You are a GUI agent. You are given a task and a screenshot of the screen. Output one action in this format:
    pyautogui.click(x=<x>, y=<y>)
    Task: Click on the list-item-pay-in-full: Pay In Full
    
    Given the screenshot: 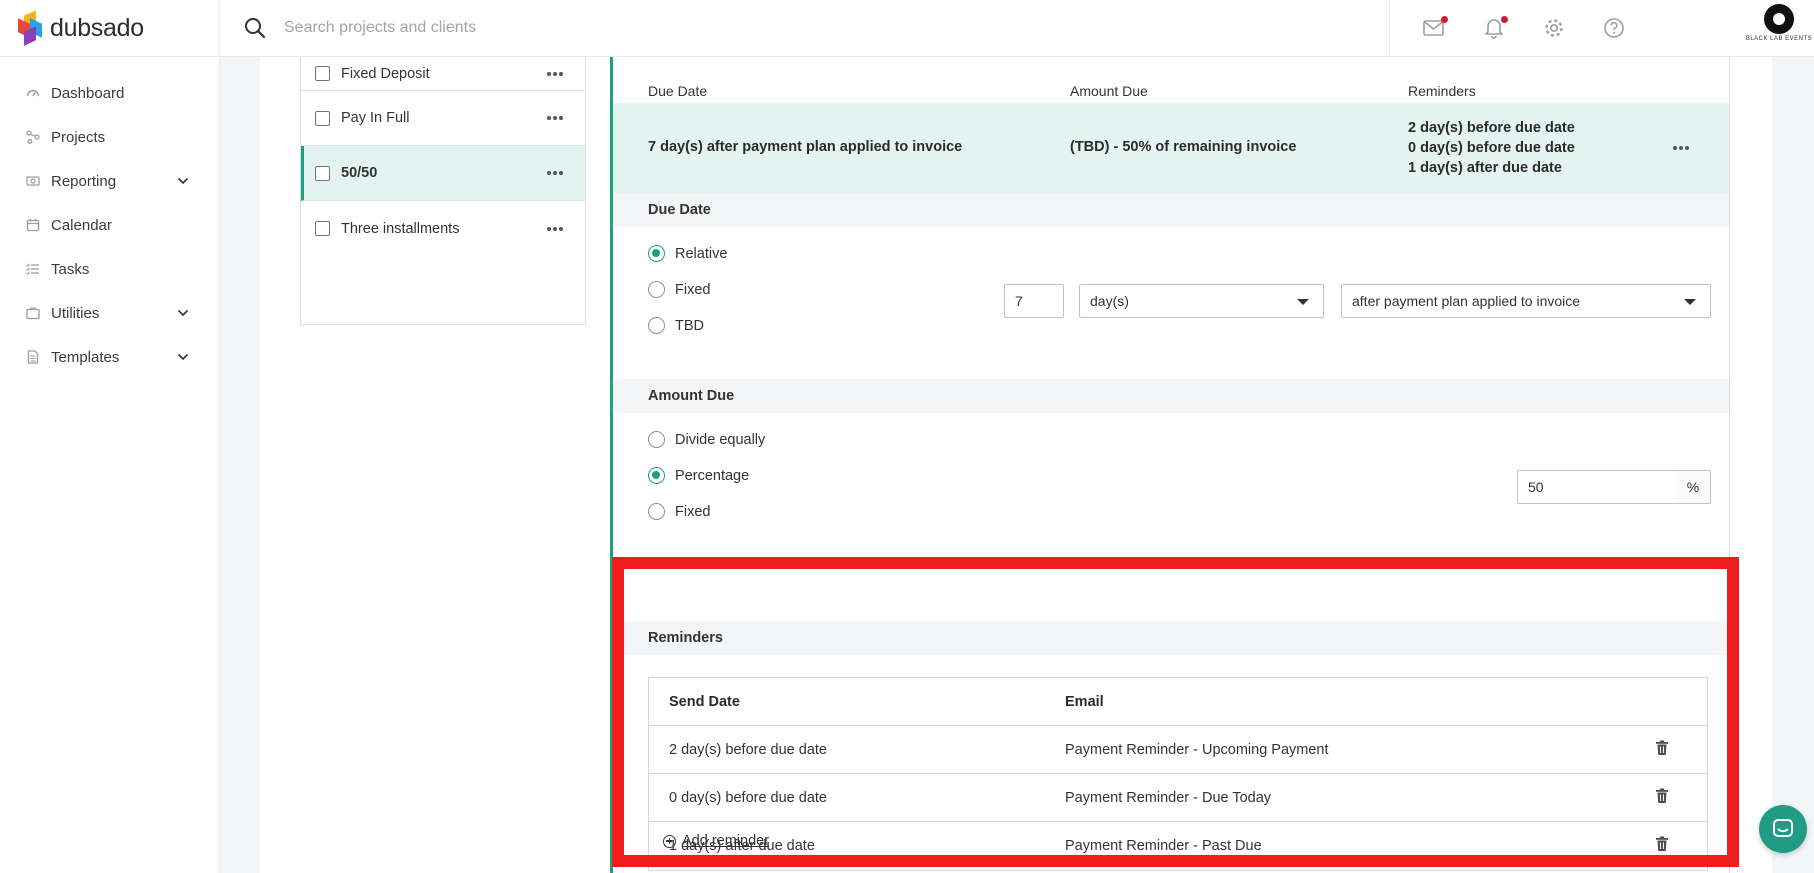 What is the action you would take?
    pyautogui.click(x=443, y=118)
    